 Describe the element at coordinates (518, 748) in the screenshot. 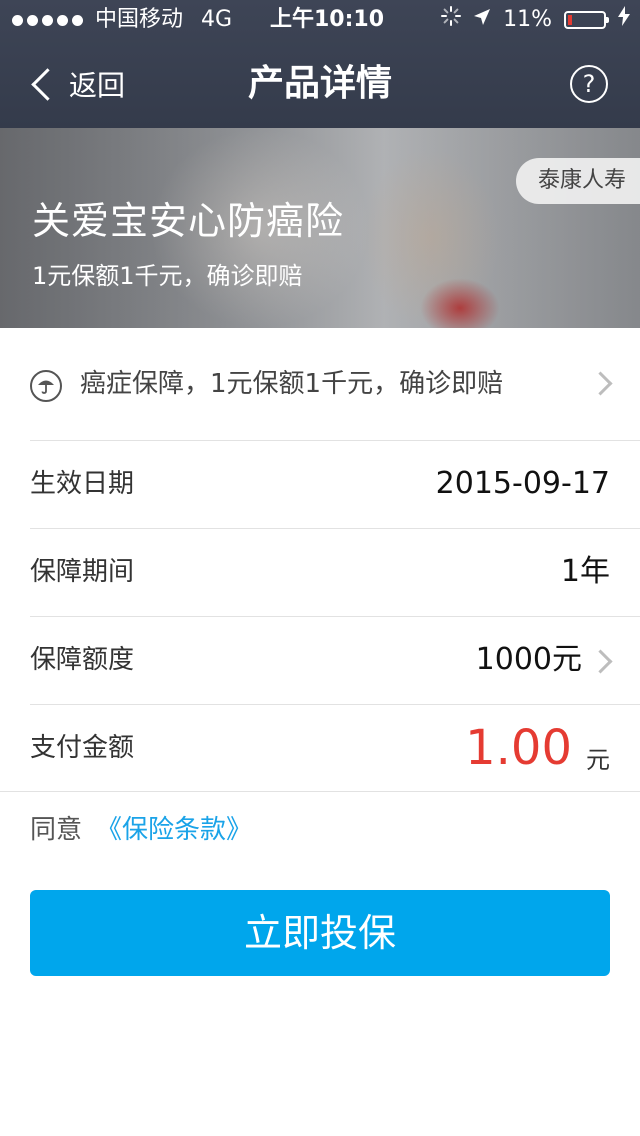

I see `payment-amount: 1.00` at that location.